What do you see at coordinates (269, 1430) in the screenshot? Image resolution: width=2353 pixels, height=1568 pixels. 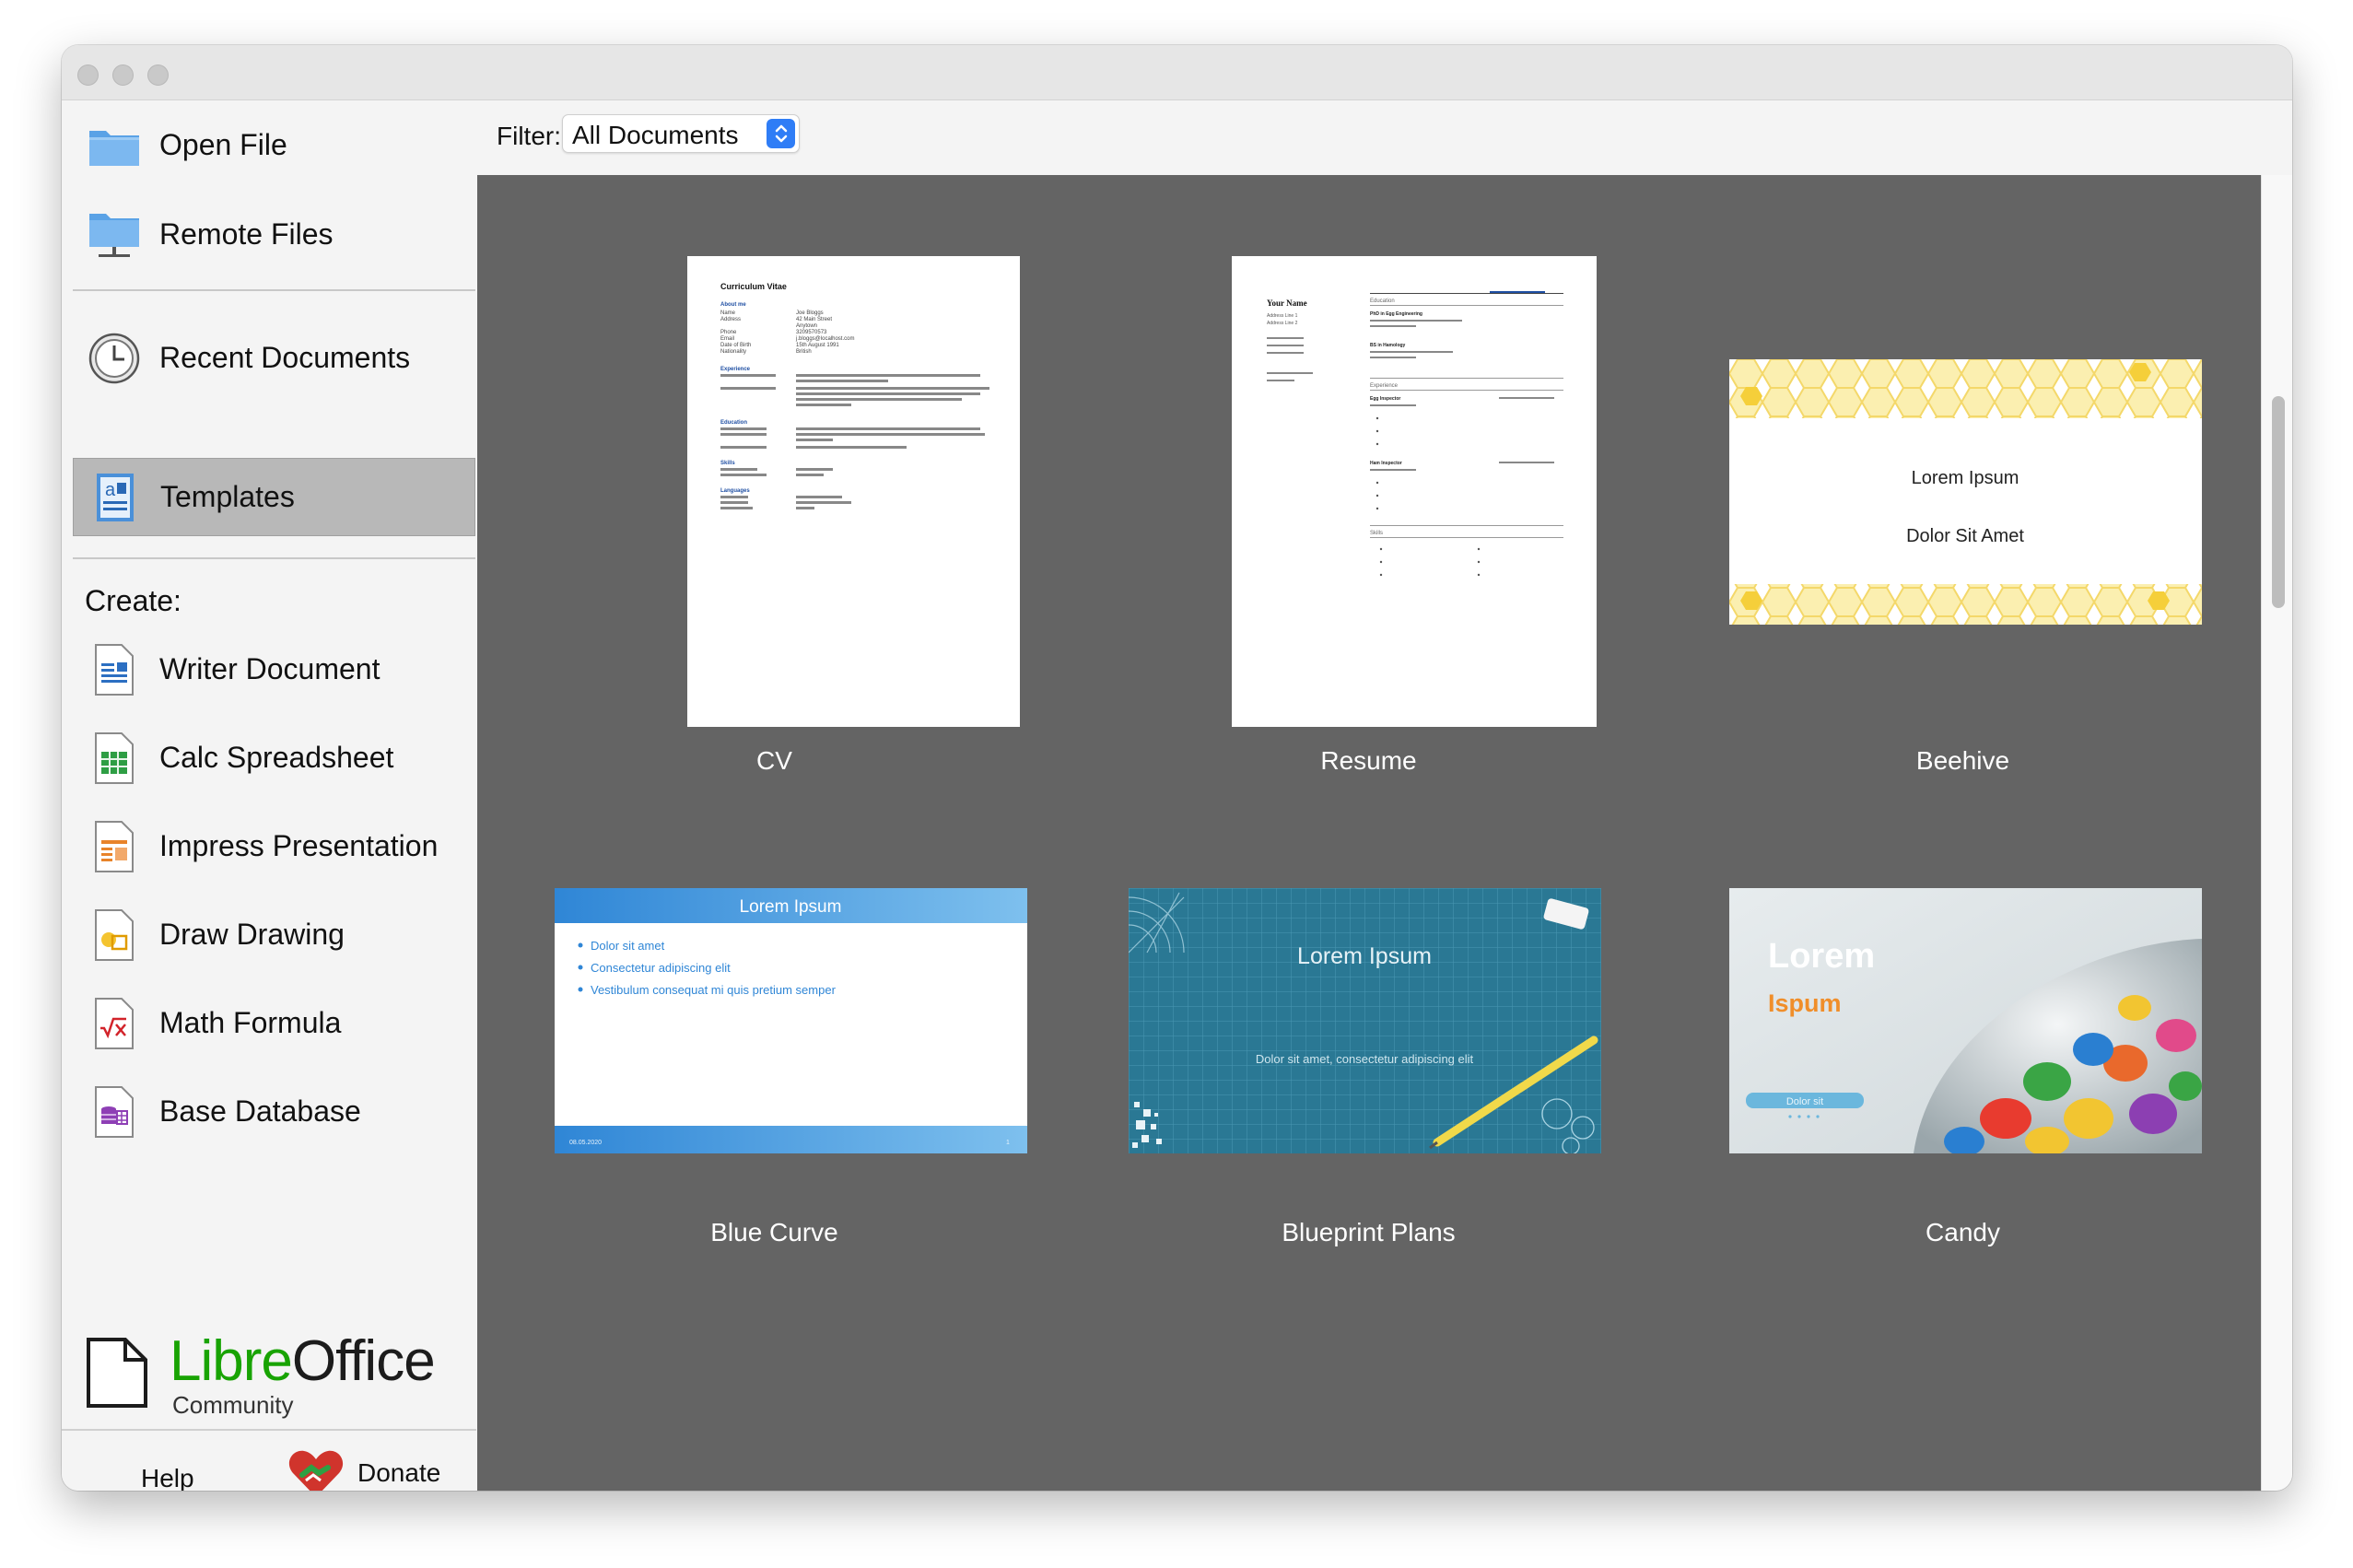 I see `footer-separator` at bounding box center [269, 1430].